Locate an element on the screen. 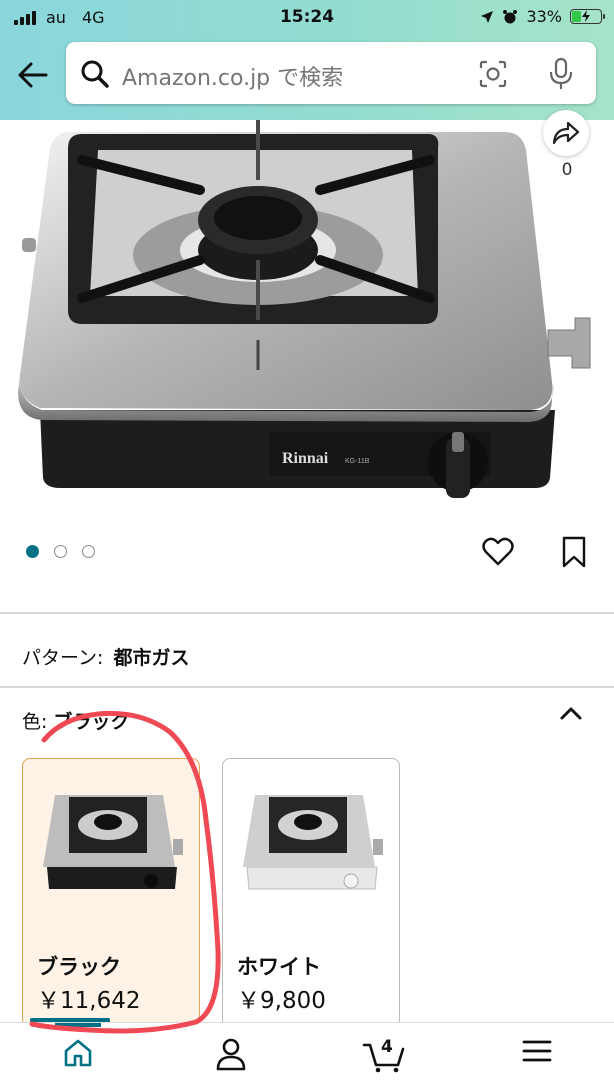 This screenshot has width=614, height=1091. color-option-price: ￥11,642 is located at coordinates (89, 1001).